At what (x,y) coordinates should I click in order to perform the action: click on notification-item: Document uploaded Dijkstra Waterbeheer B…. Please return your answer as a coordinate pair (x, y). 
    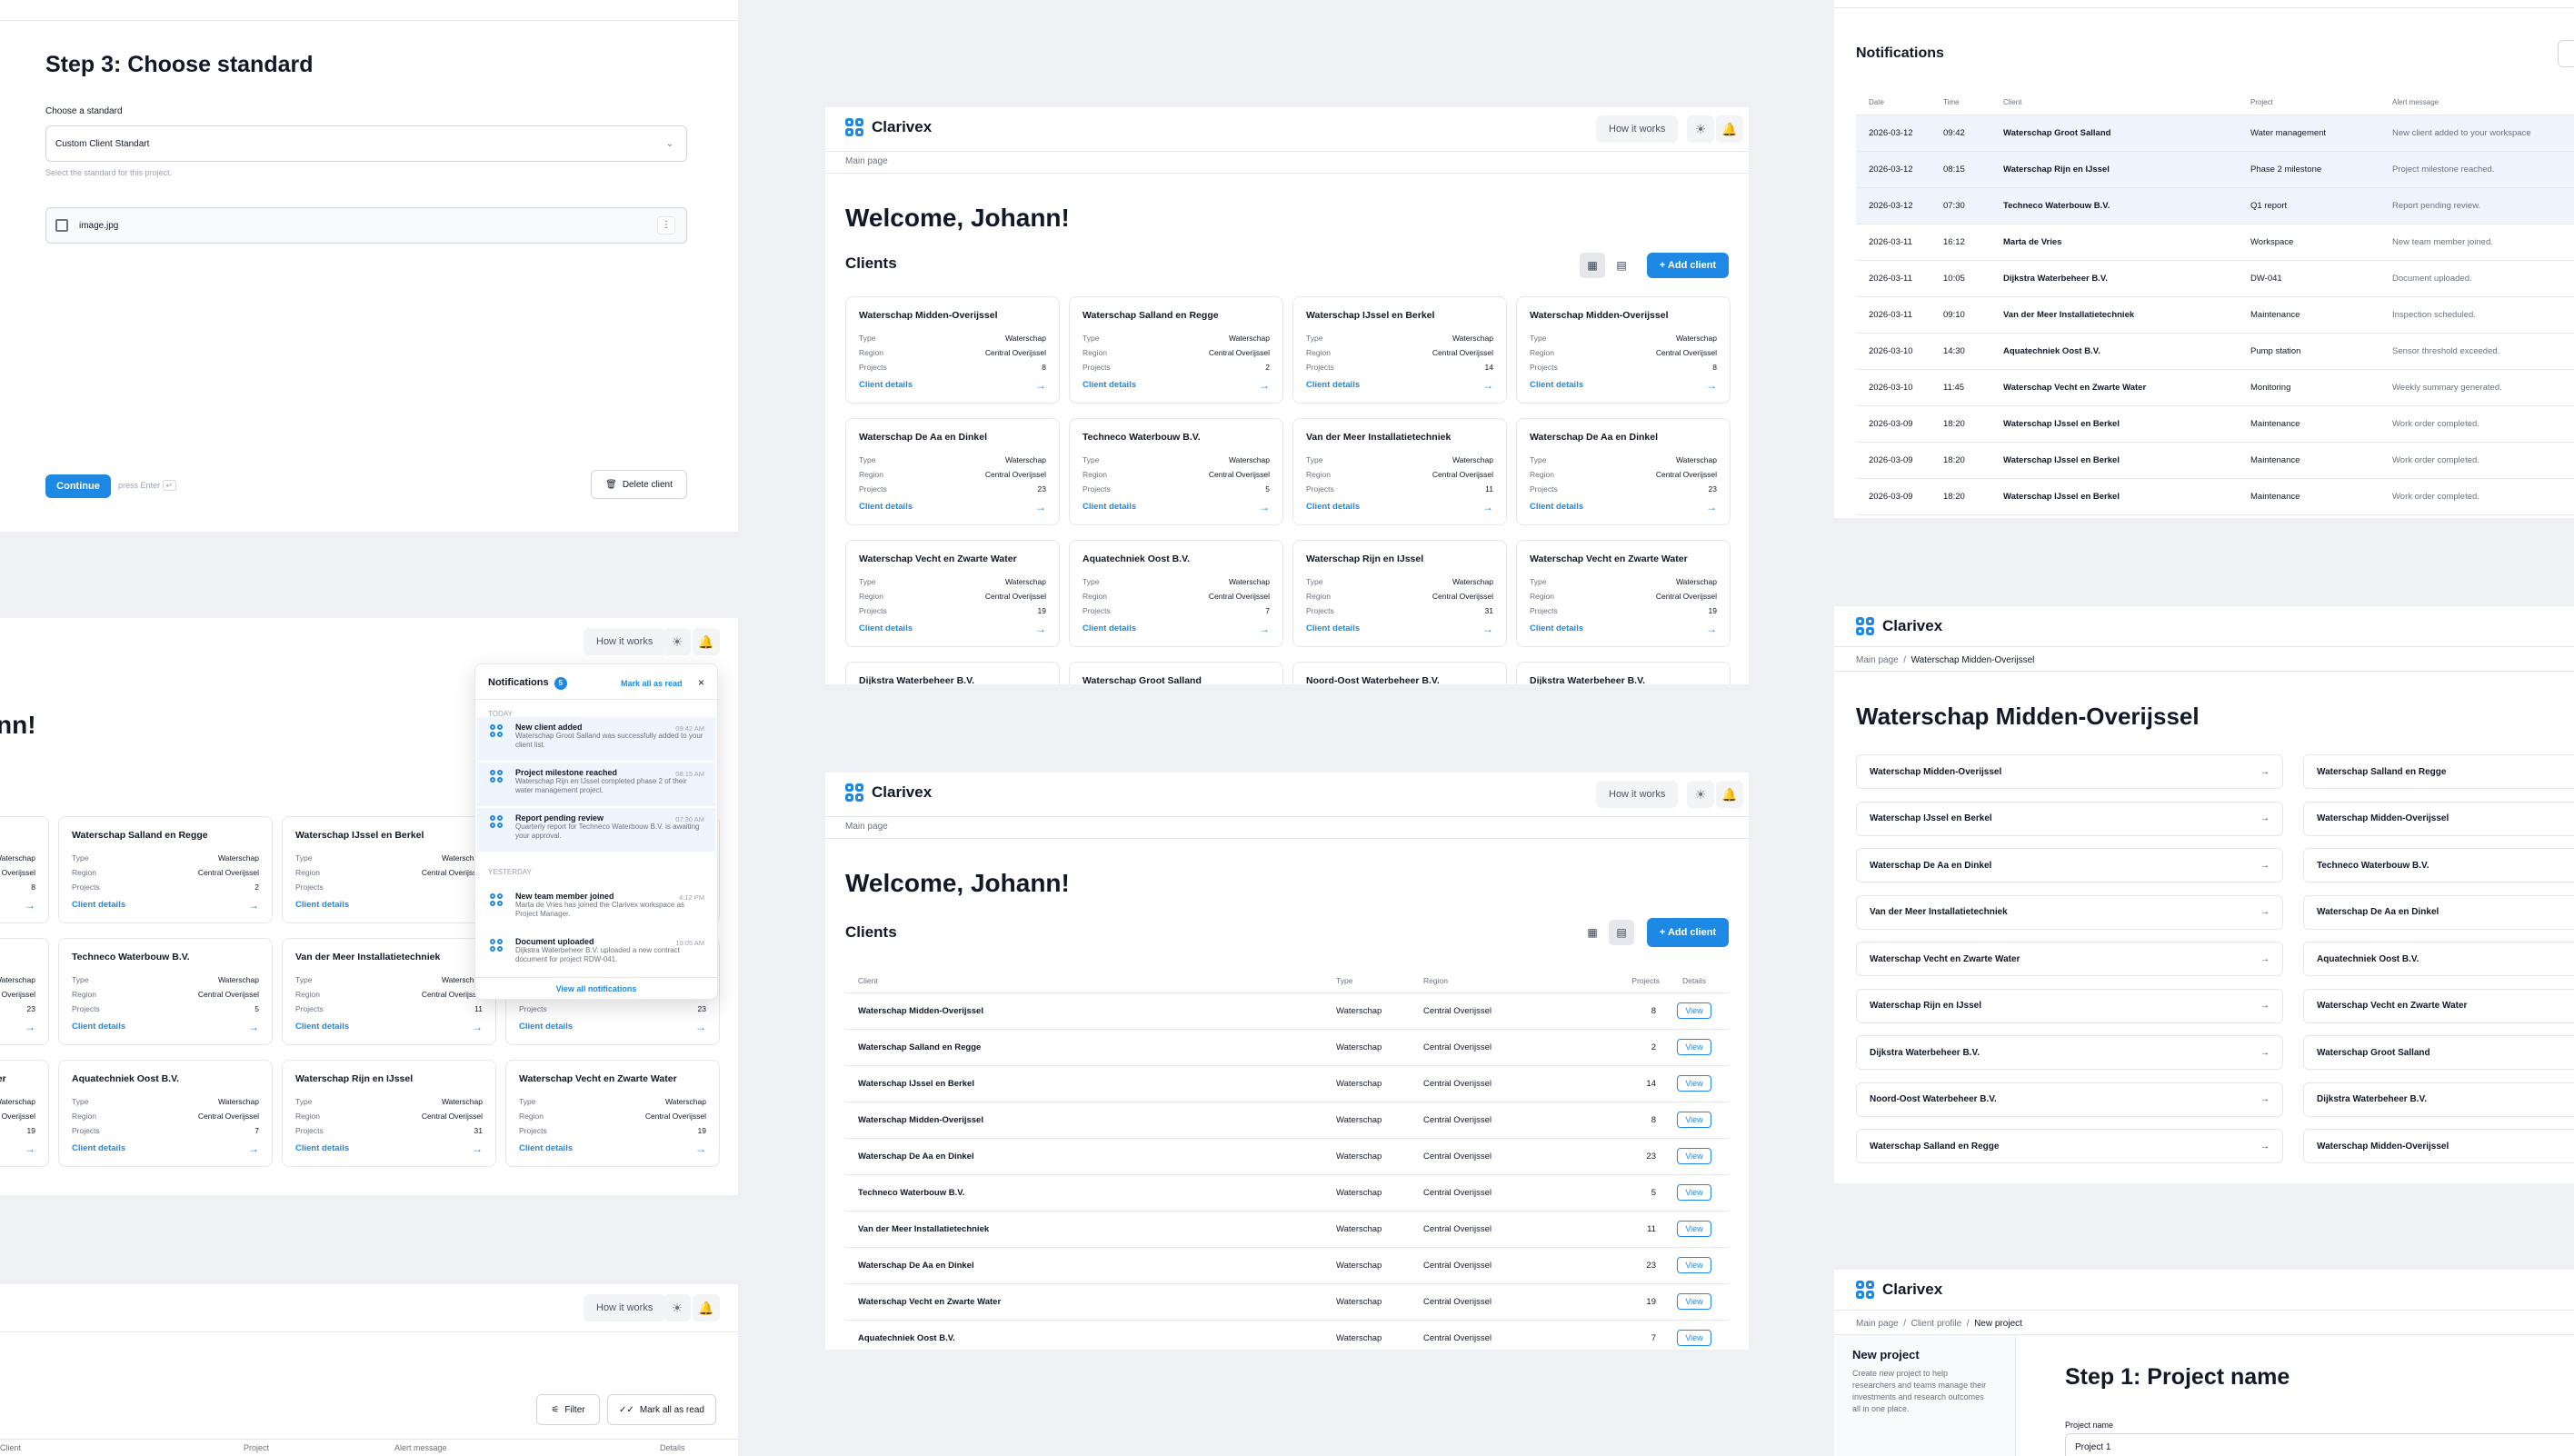
    Looking at the image, I should click on (596, 954).